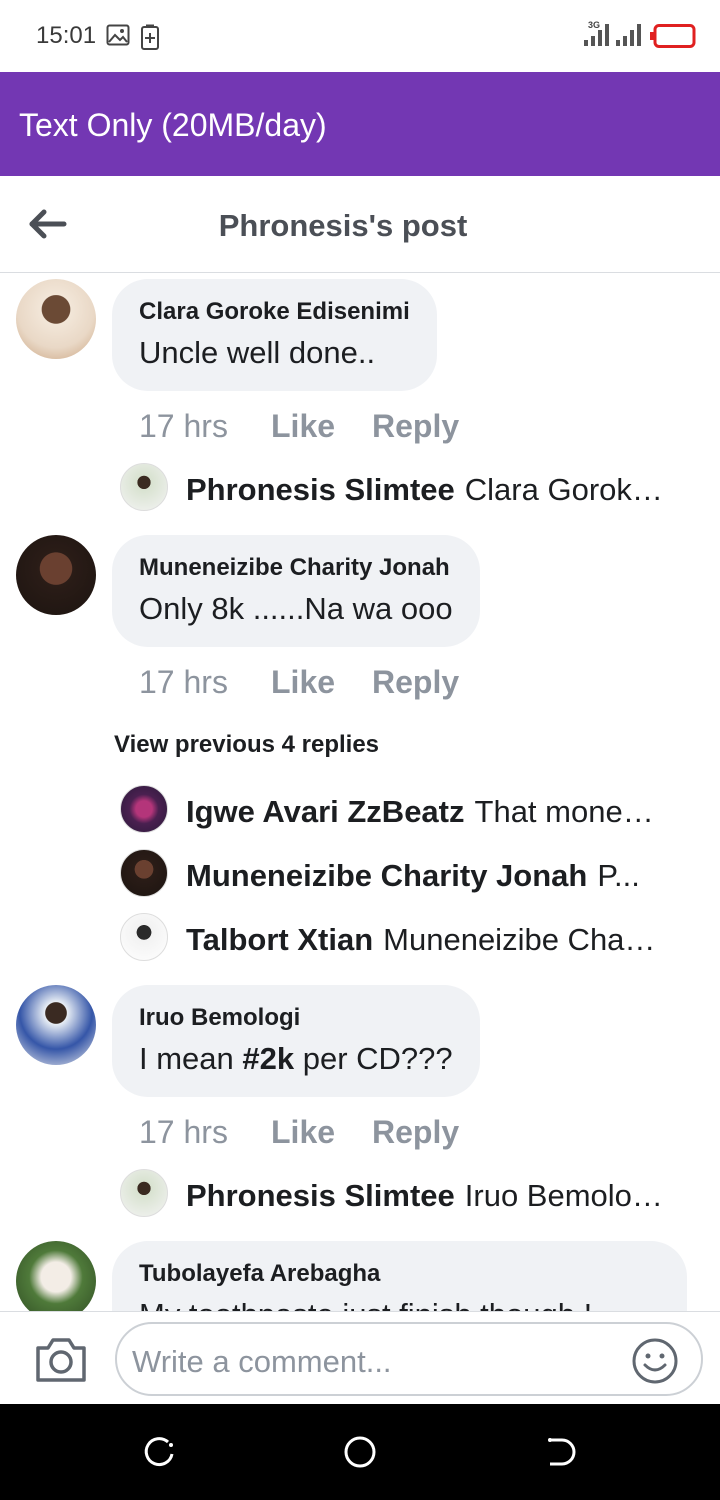  Describe the element at coordinates (560, 1452) in the screenshot. I see `back-icon` at that location.